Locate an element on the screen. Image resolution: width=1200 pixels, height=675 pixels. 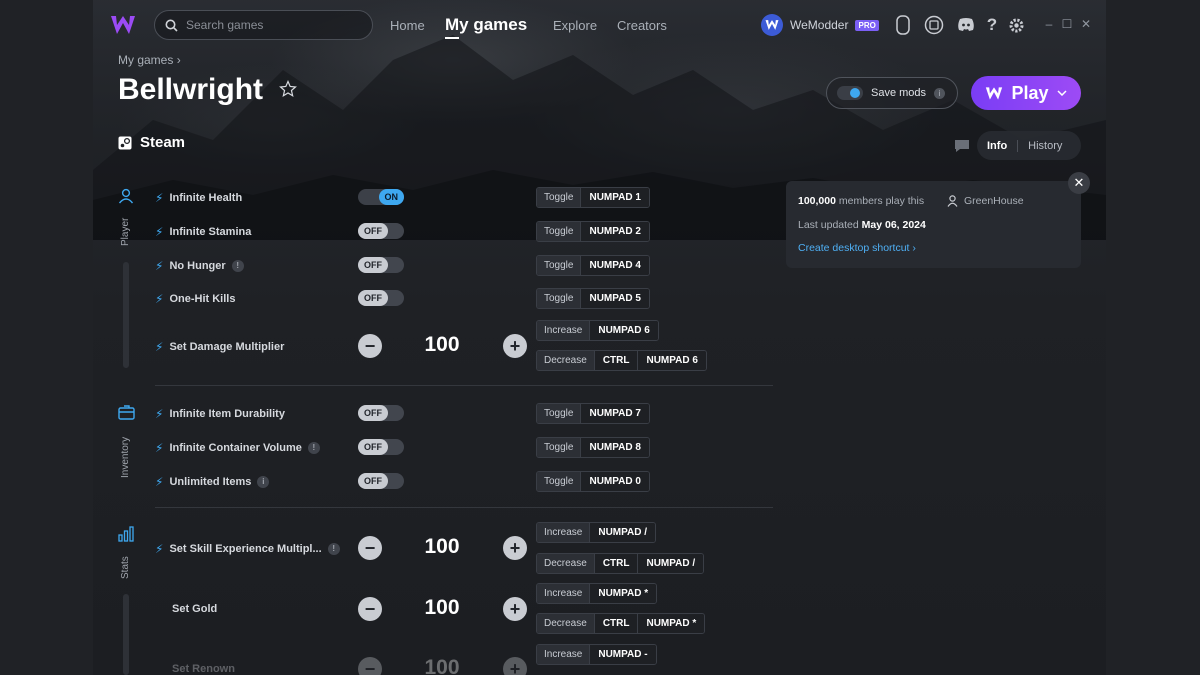
hotkey-key: NUMPAD / is located at coordinates (622, 532).